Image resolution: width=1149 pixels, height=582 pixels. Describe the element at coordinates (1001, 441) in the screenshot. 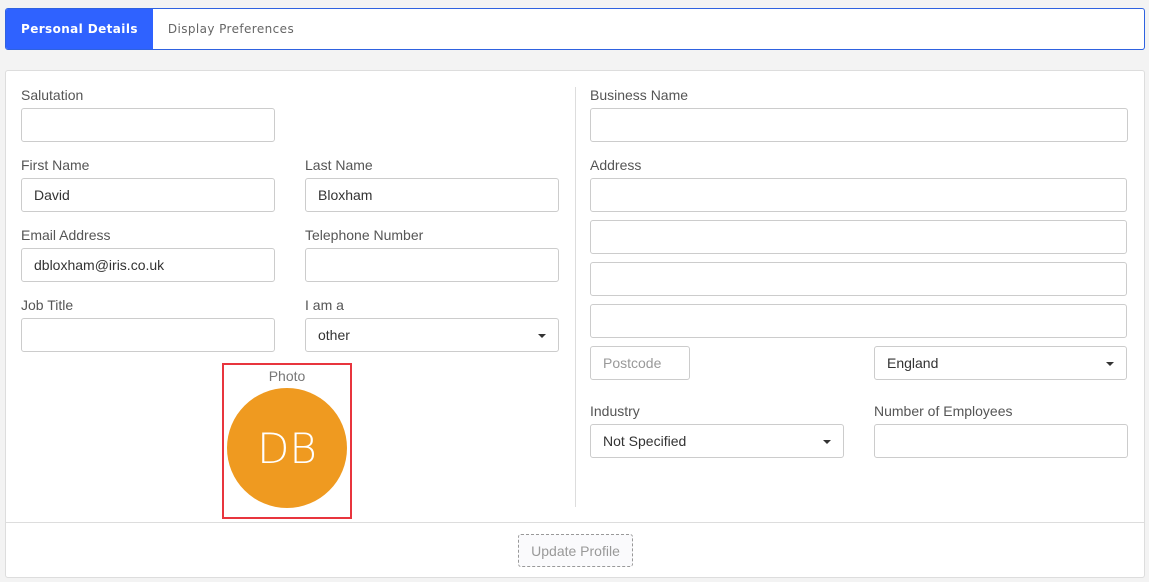

I see `employees-input` at that location.